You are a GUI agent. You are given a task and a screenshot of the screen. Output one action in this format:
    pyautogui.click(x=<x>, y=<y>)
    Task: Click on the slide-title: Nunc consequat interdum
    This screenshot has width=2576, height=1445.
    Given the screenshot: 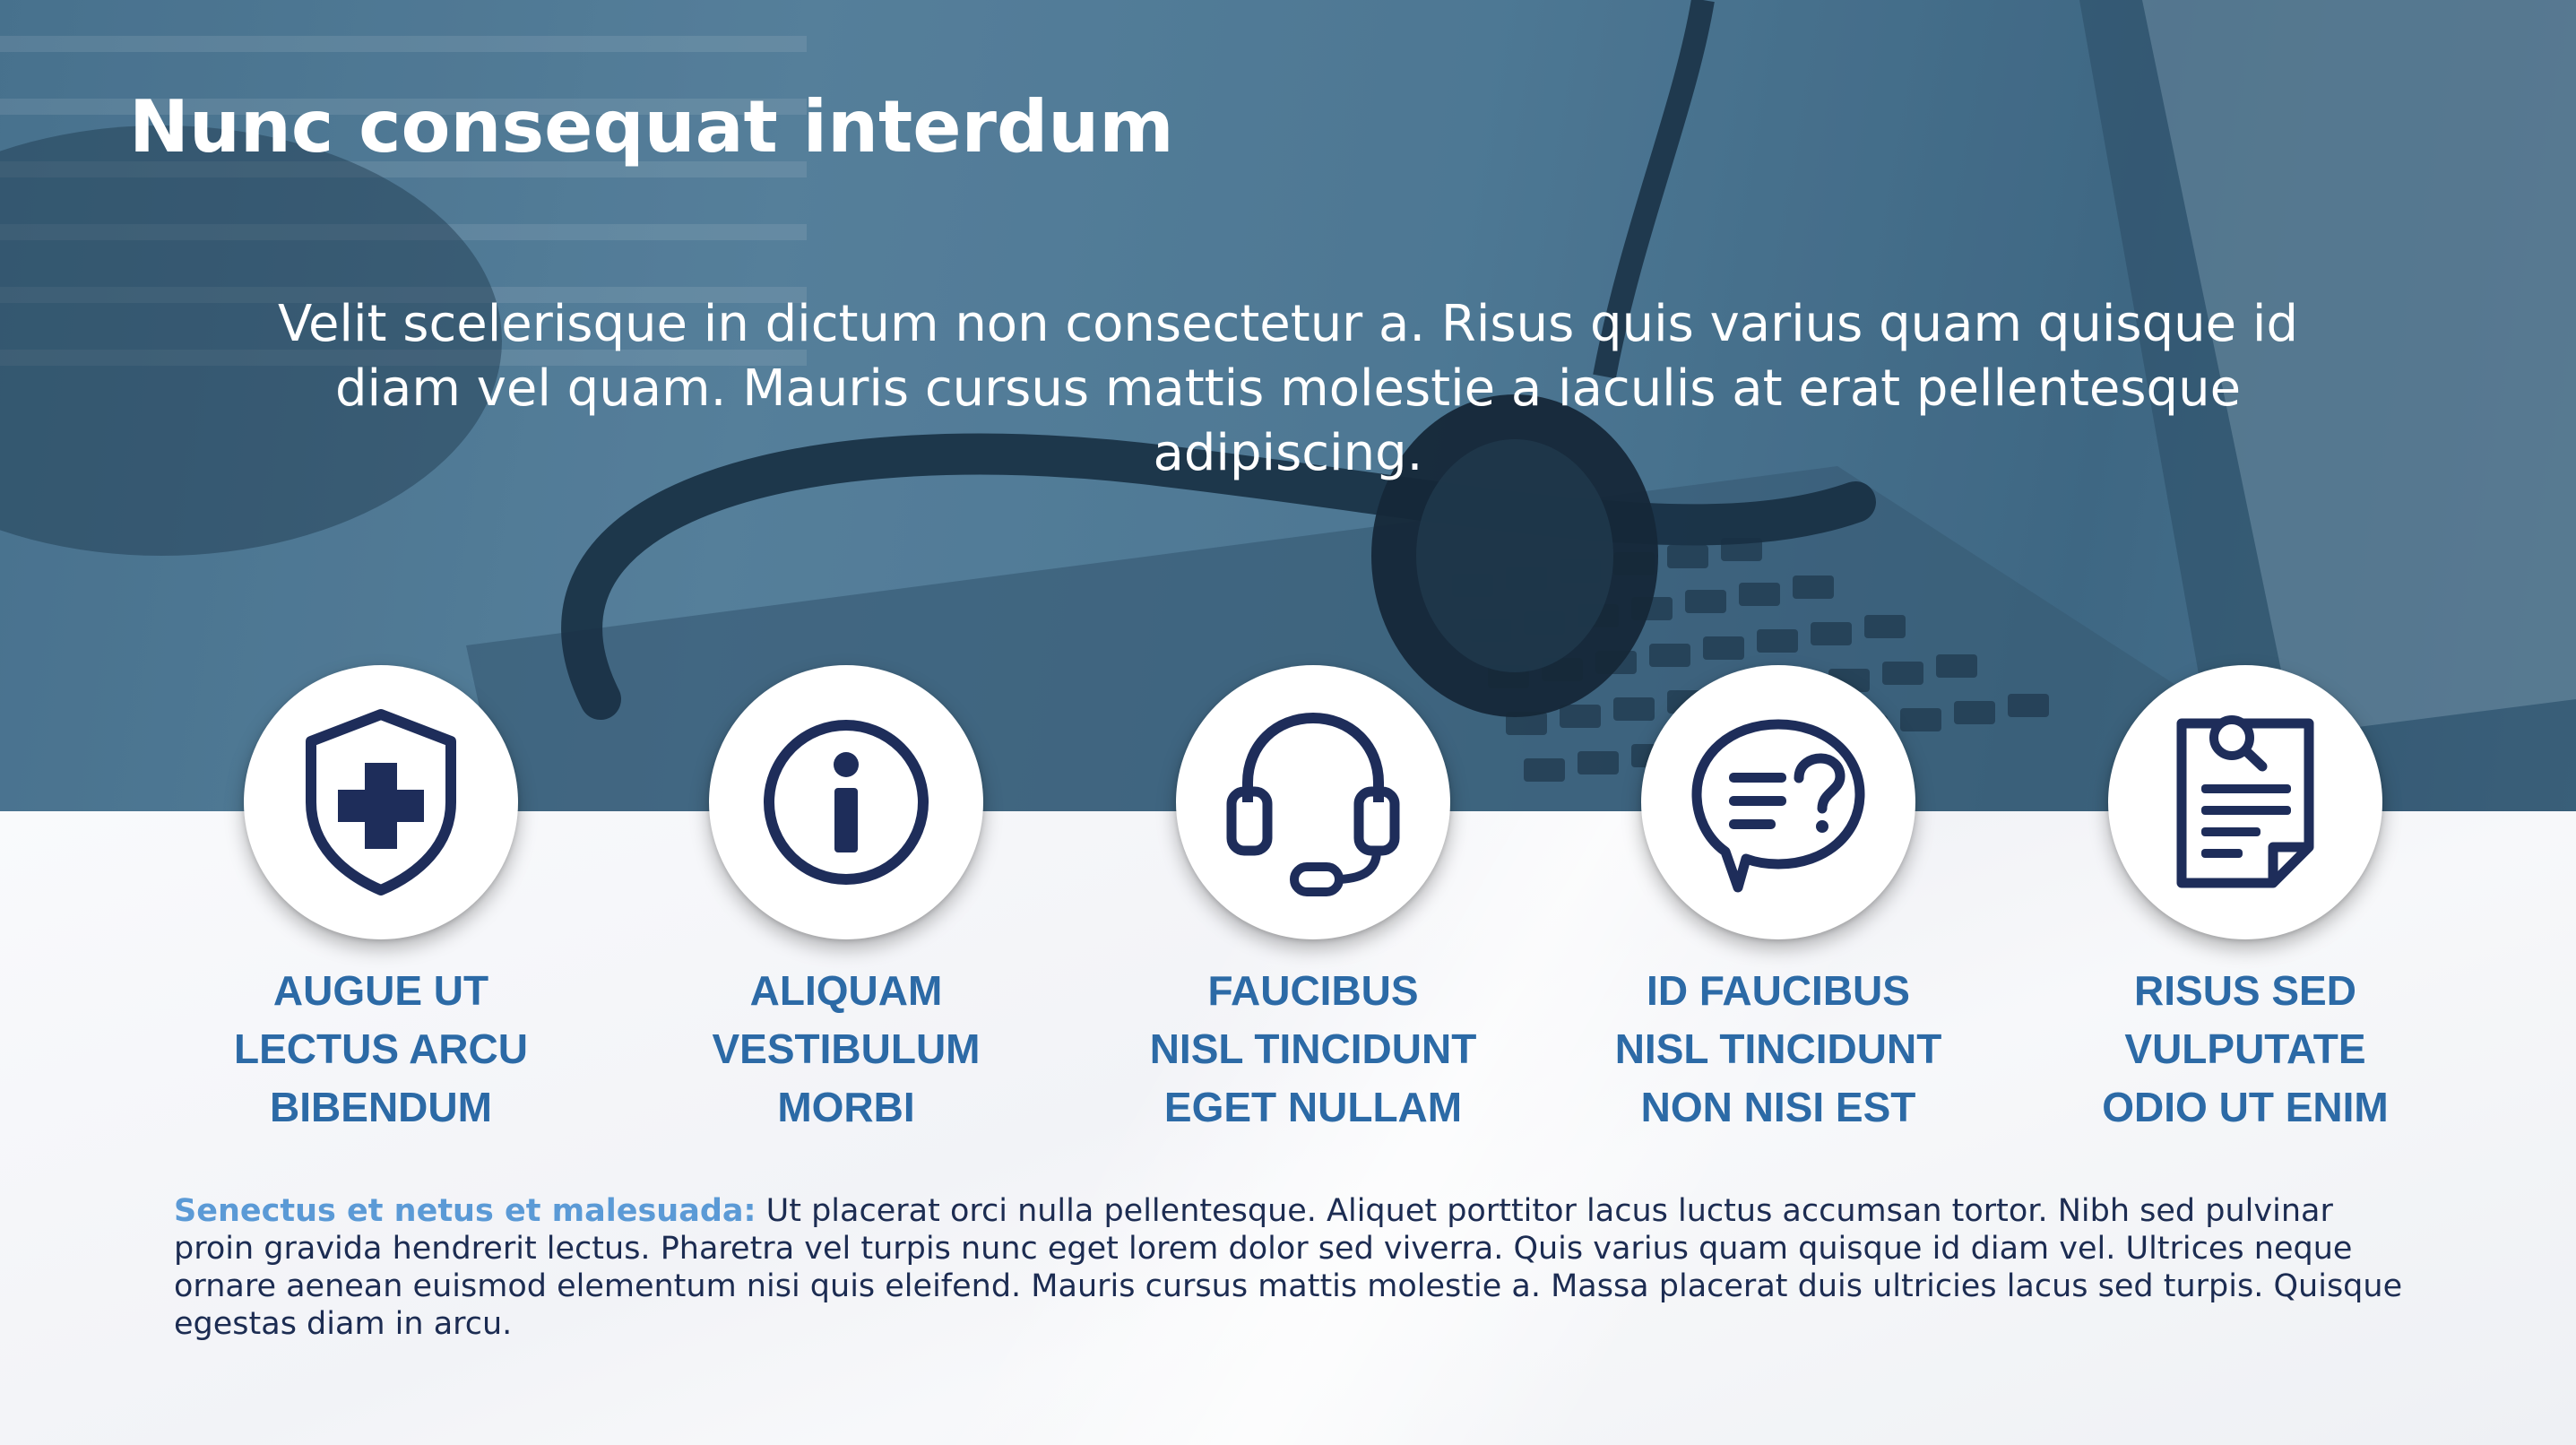 What is the action you would take?
    pyautogui.click(x=651, y=127)
    